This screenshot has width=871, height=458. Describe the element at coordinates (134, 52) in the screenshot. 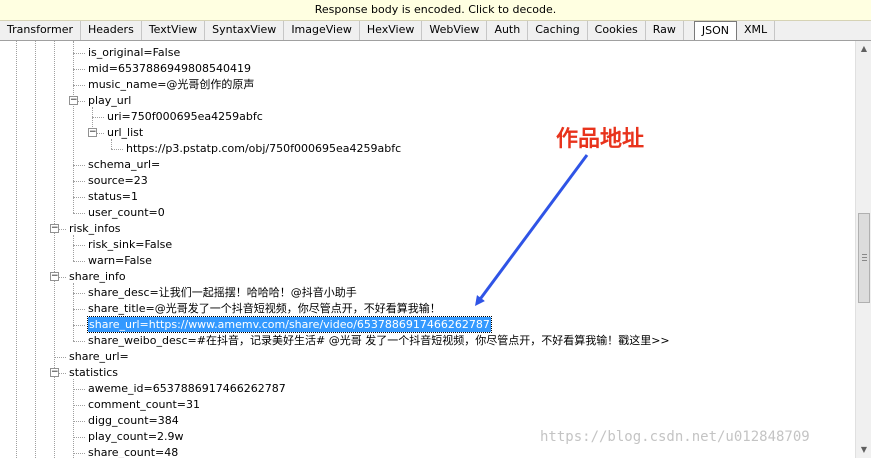

I see `tree-node: is_original=False` at that location.